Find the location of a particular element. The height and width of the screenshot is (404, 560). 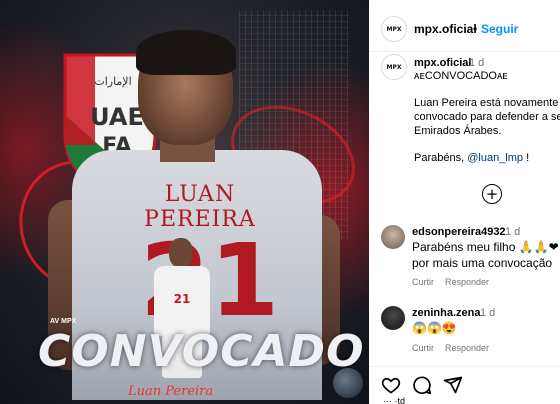

script-player-name: Luan Pereira is located at coordinates (171, 391).